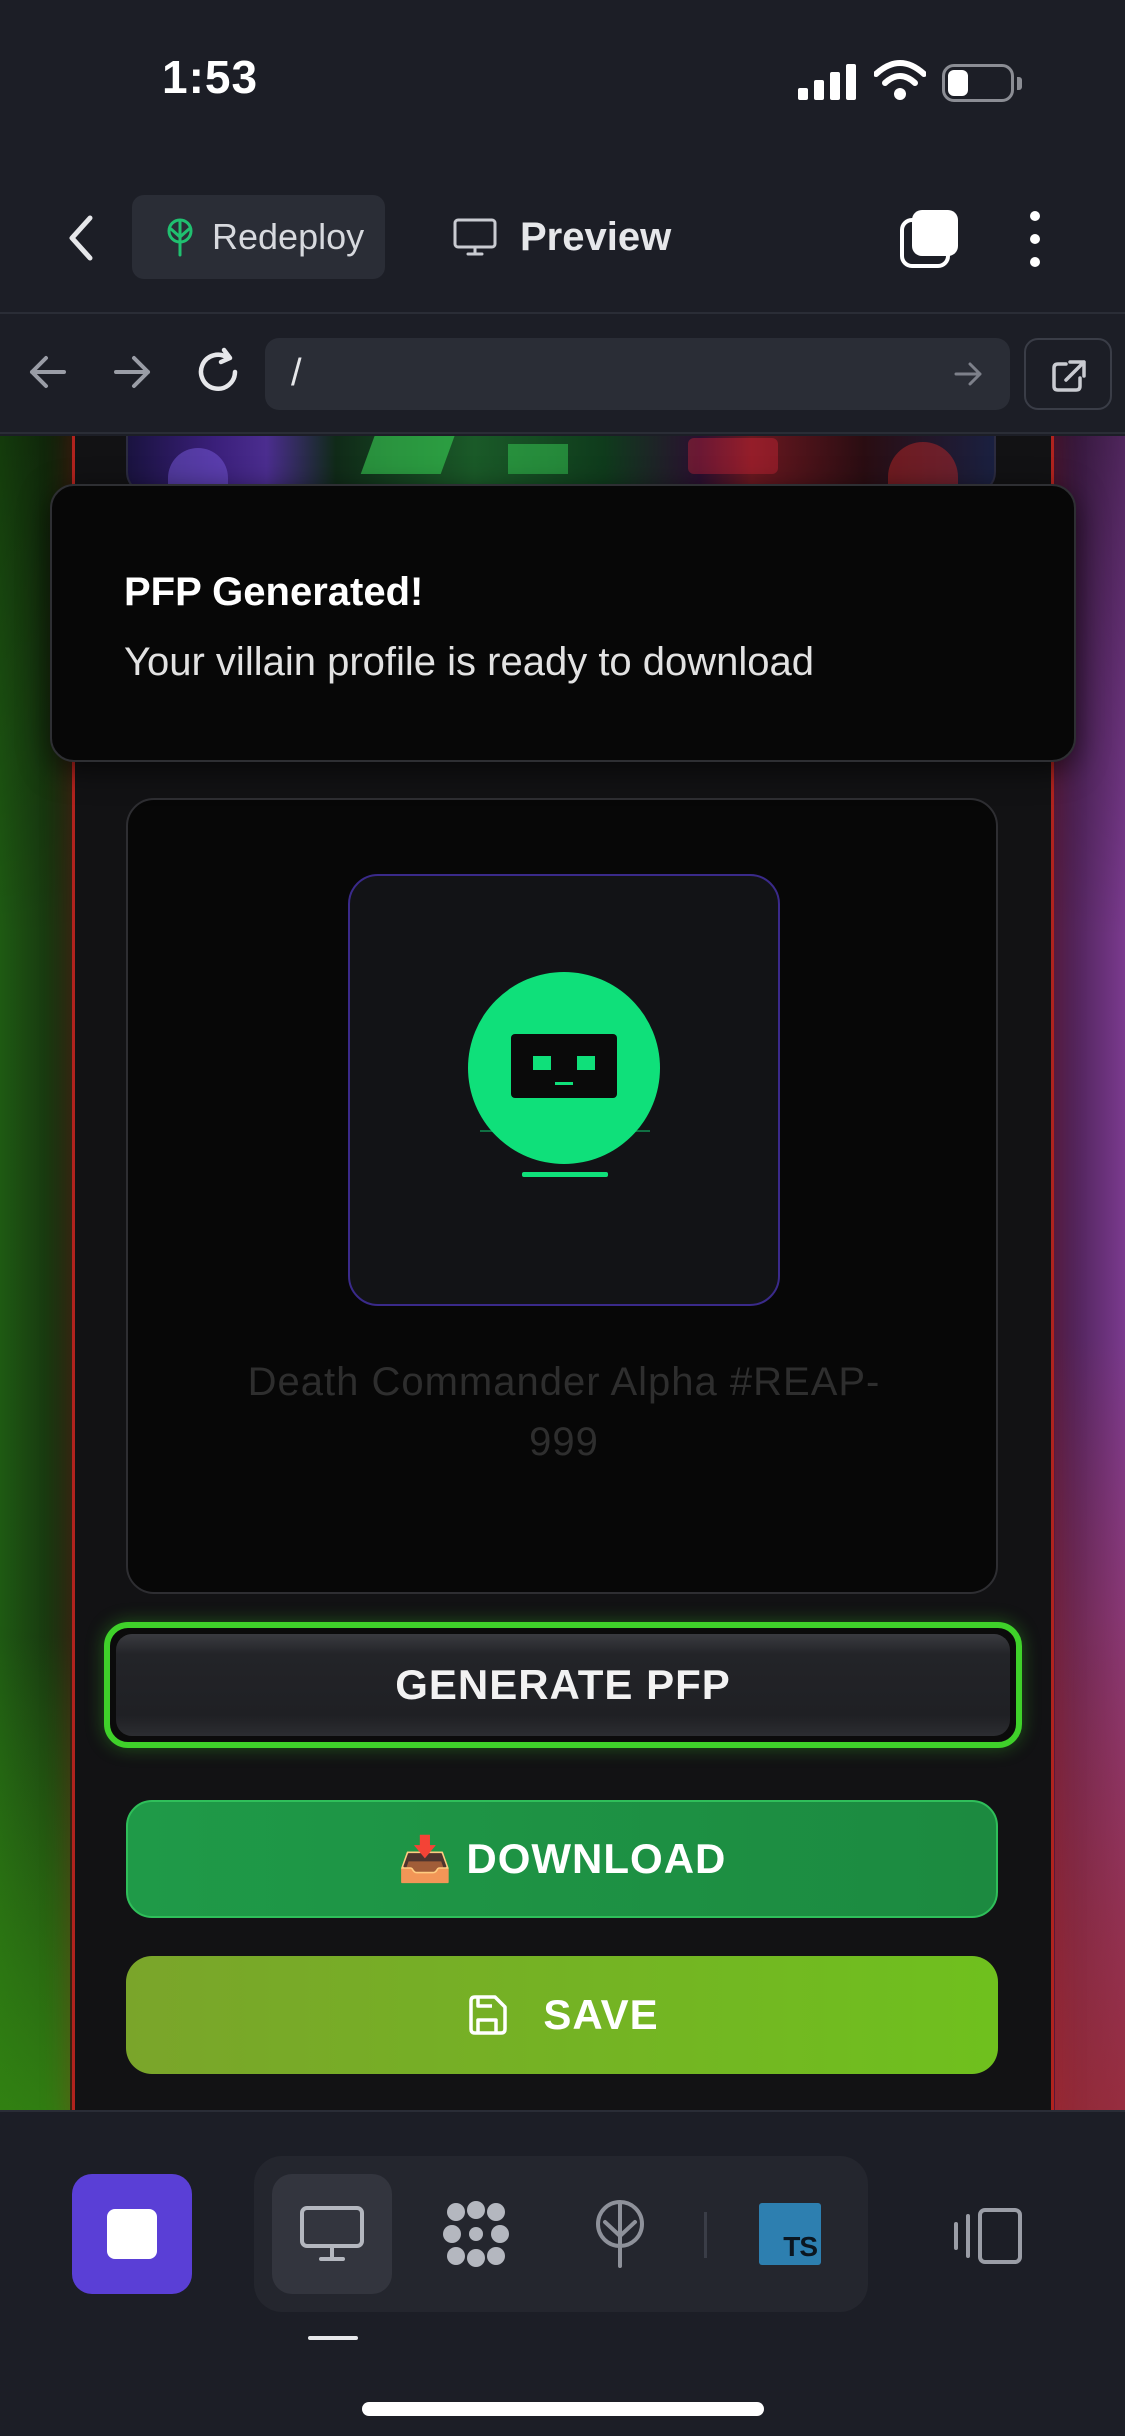 Image resolution: width=1125 pixels, height=2436 pixels. I want to click on tool-typescript: TS, so click(790, 2234).